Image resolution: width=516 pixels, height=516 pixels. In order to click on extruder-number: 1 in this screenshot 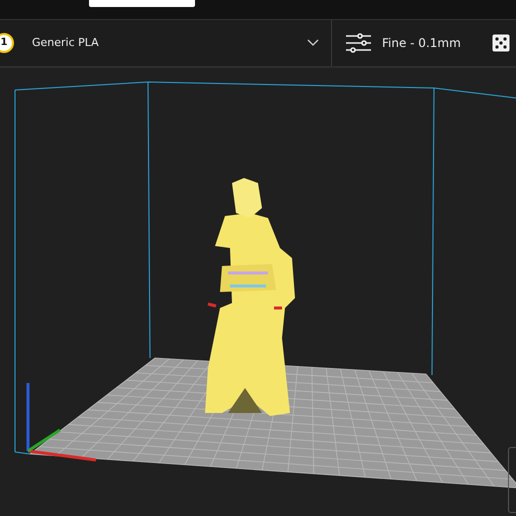, I will do `click(7, 42)`.